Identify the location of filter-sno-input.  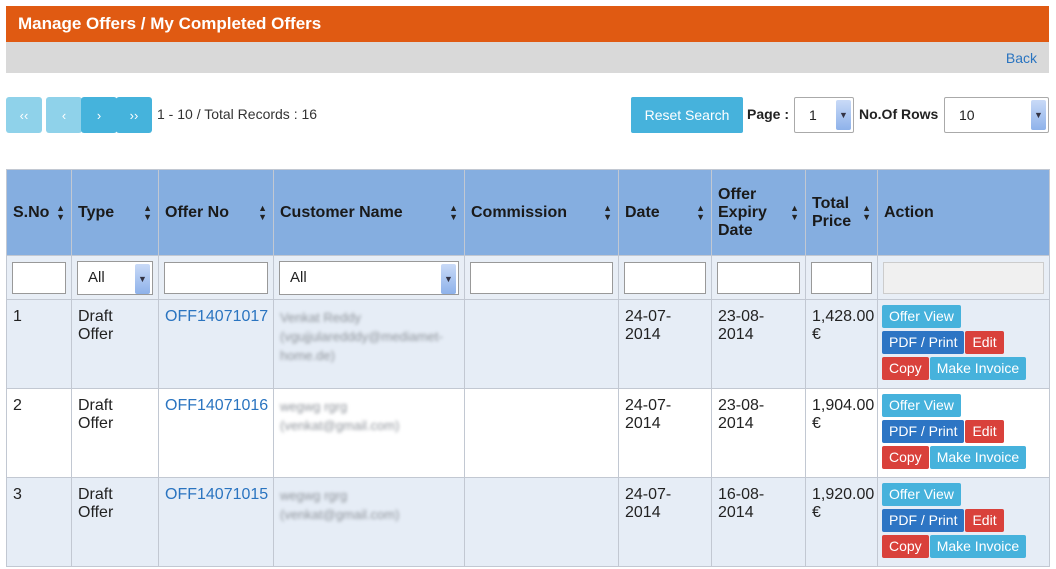
(39, 277).